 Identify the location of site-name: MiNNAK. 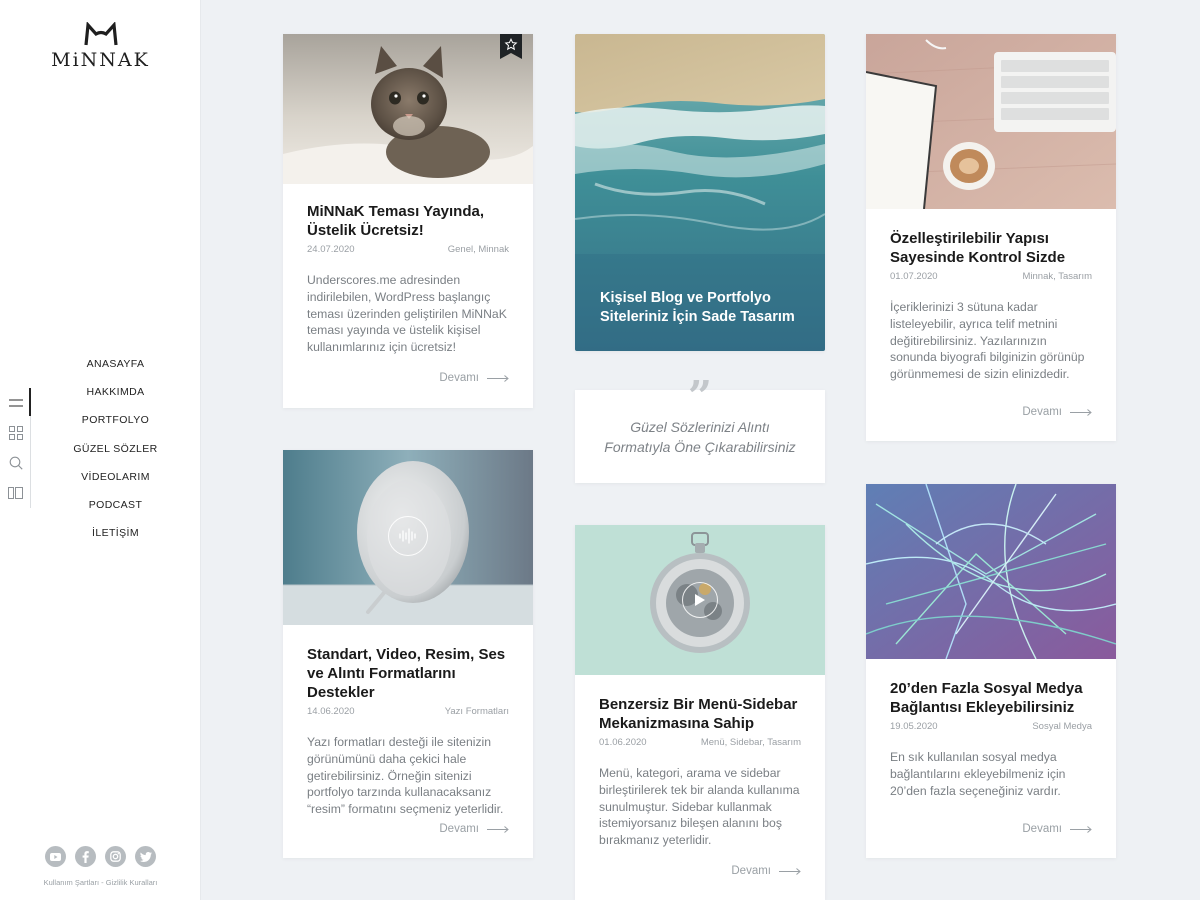
(100, 60).